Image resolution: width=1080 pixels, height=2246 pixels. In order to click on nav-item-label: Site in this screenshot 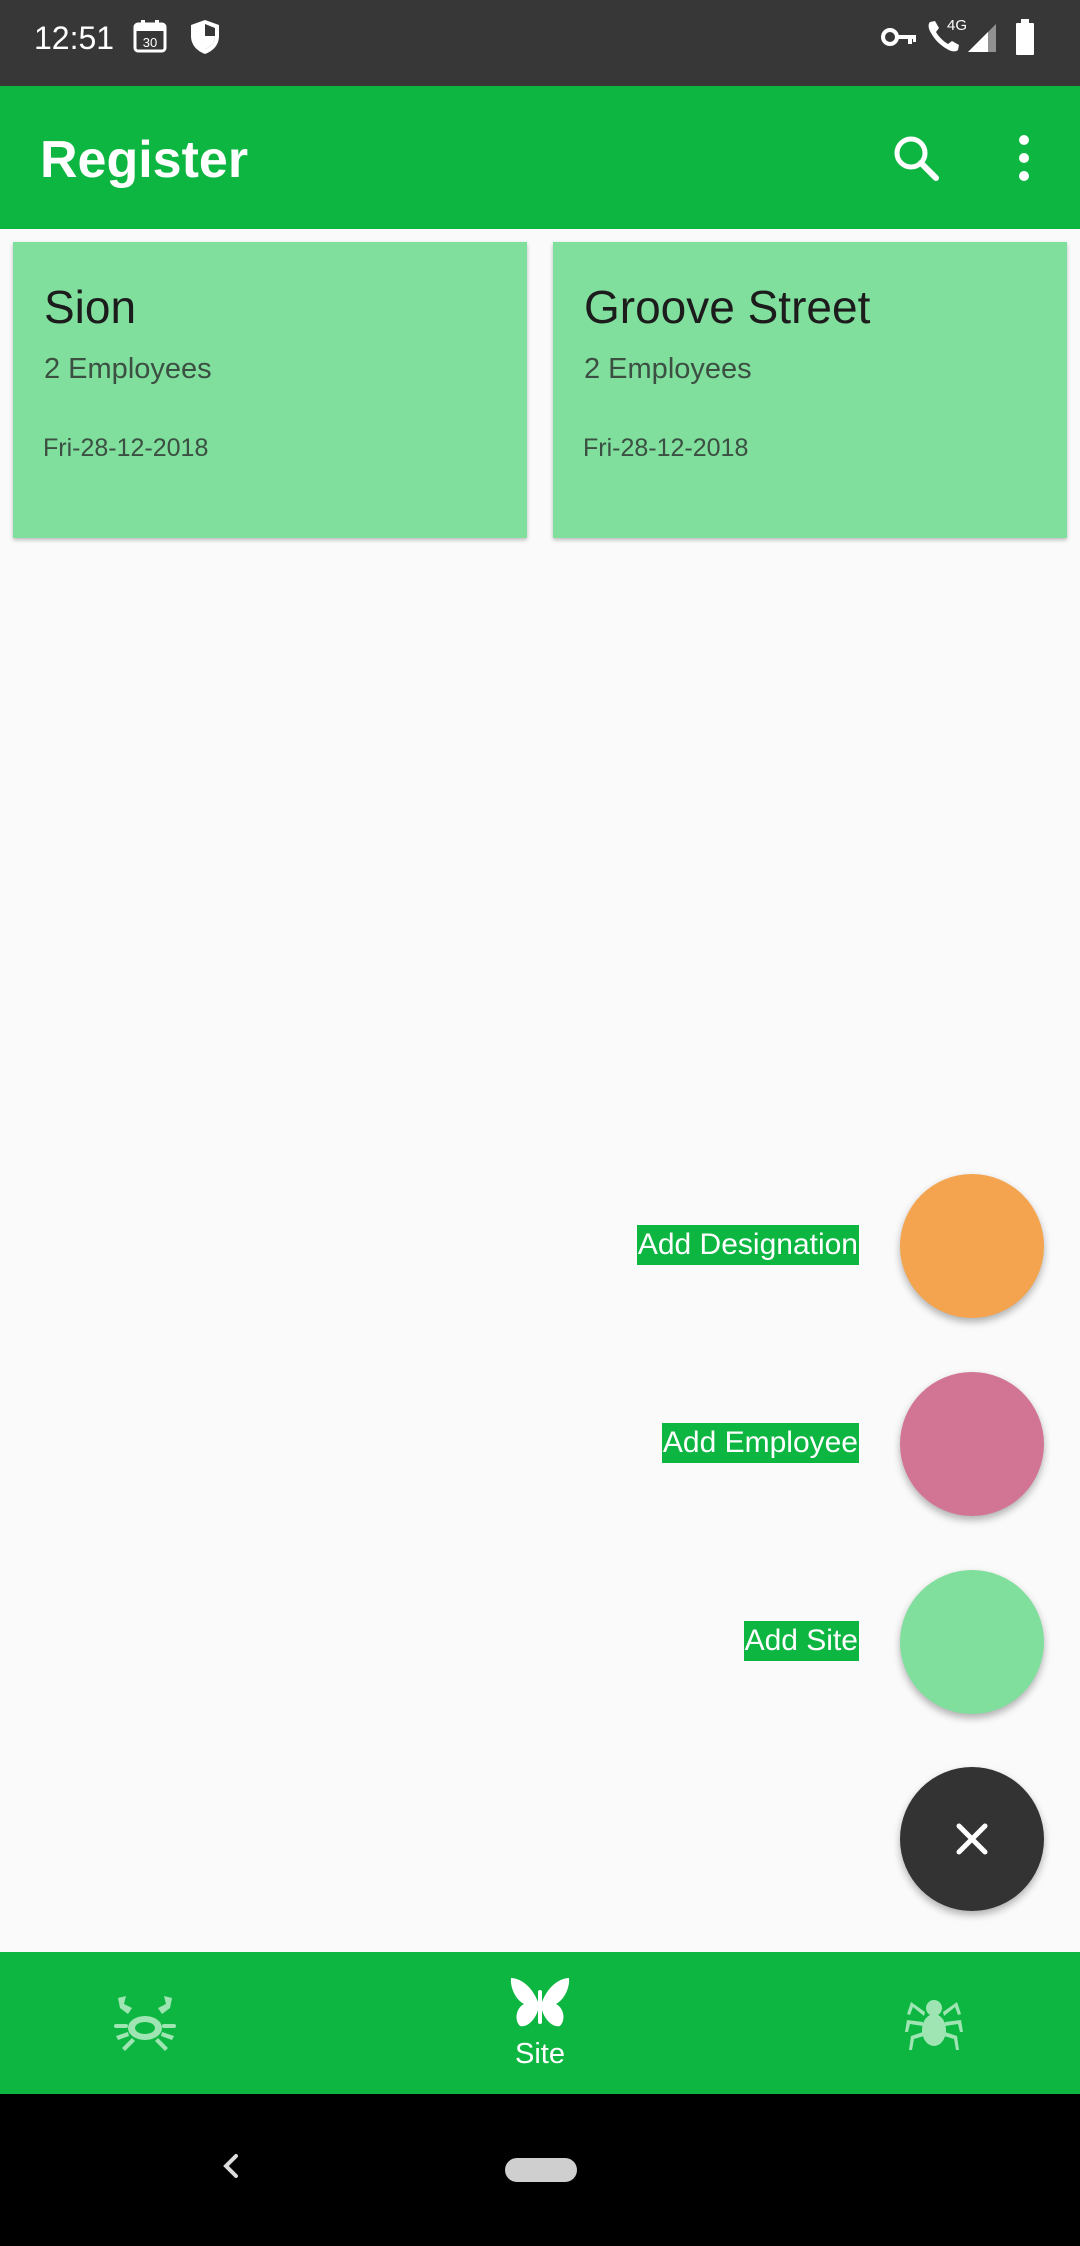, I will do `click(540, 2053)`.